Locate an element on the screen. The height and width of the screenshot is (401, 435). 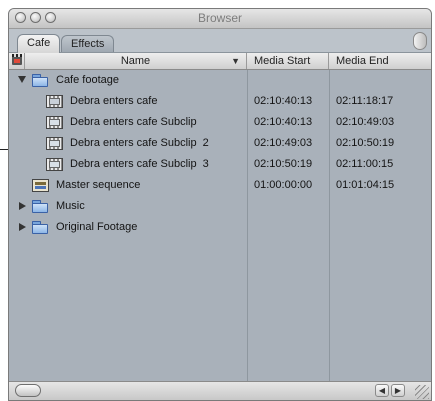
clapboard-icon is located at coordinates (17, 59).